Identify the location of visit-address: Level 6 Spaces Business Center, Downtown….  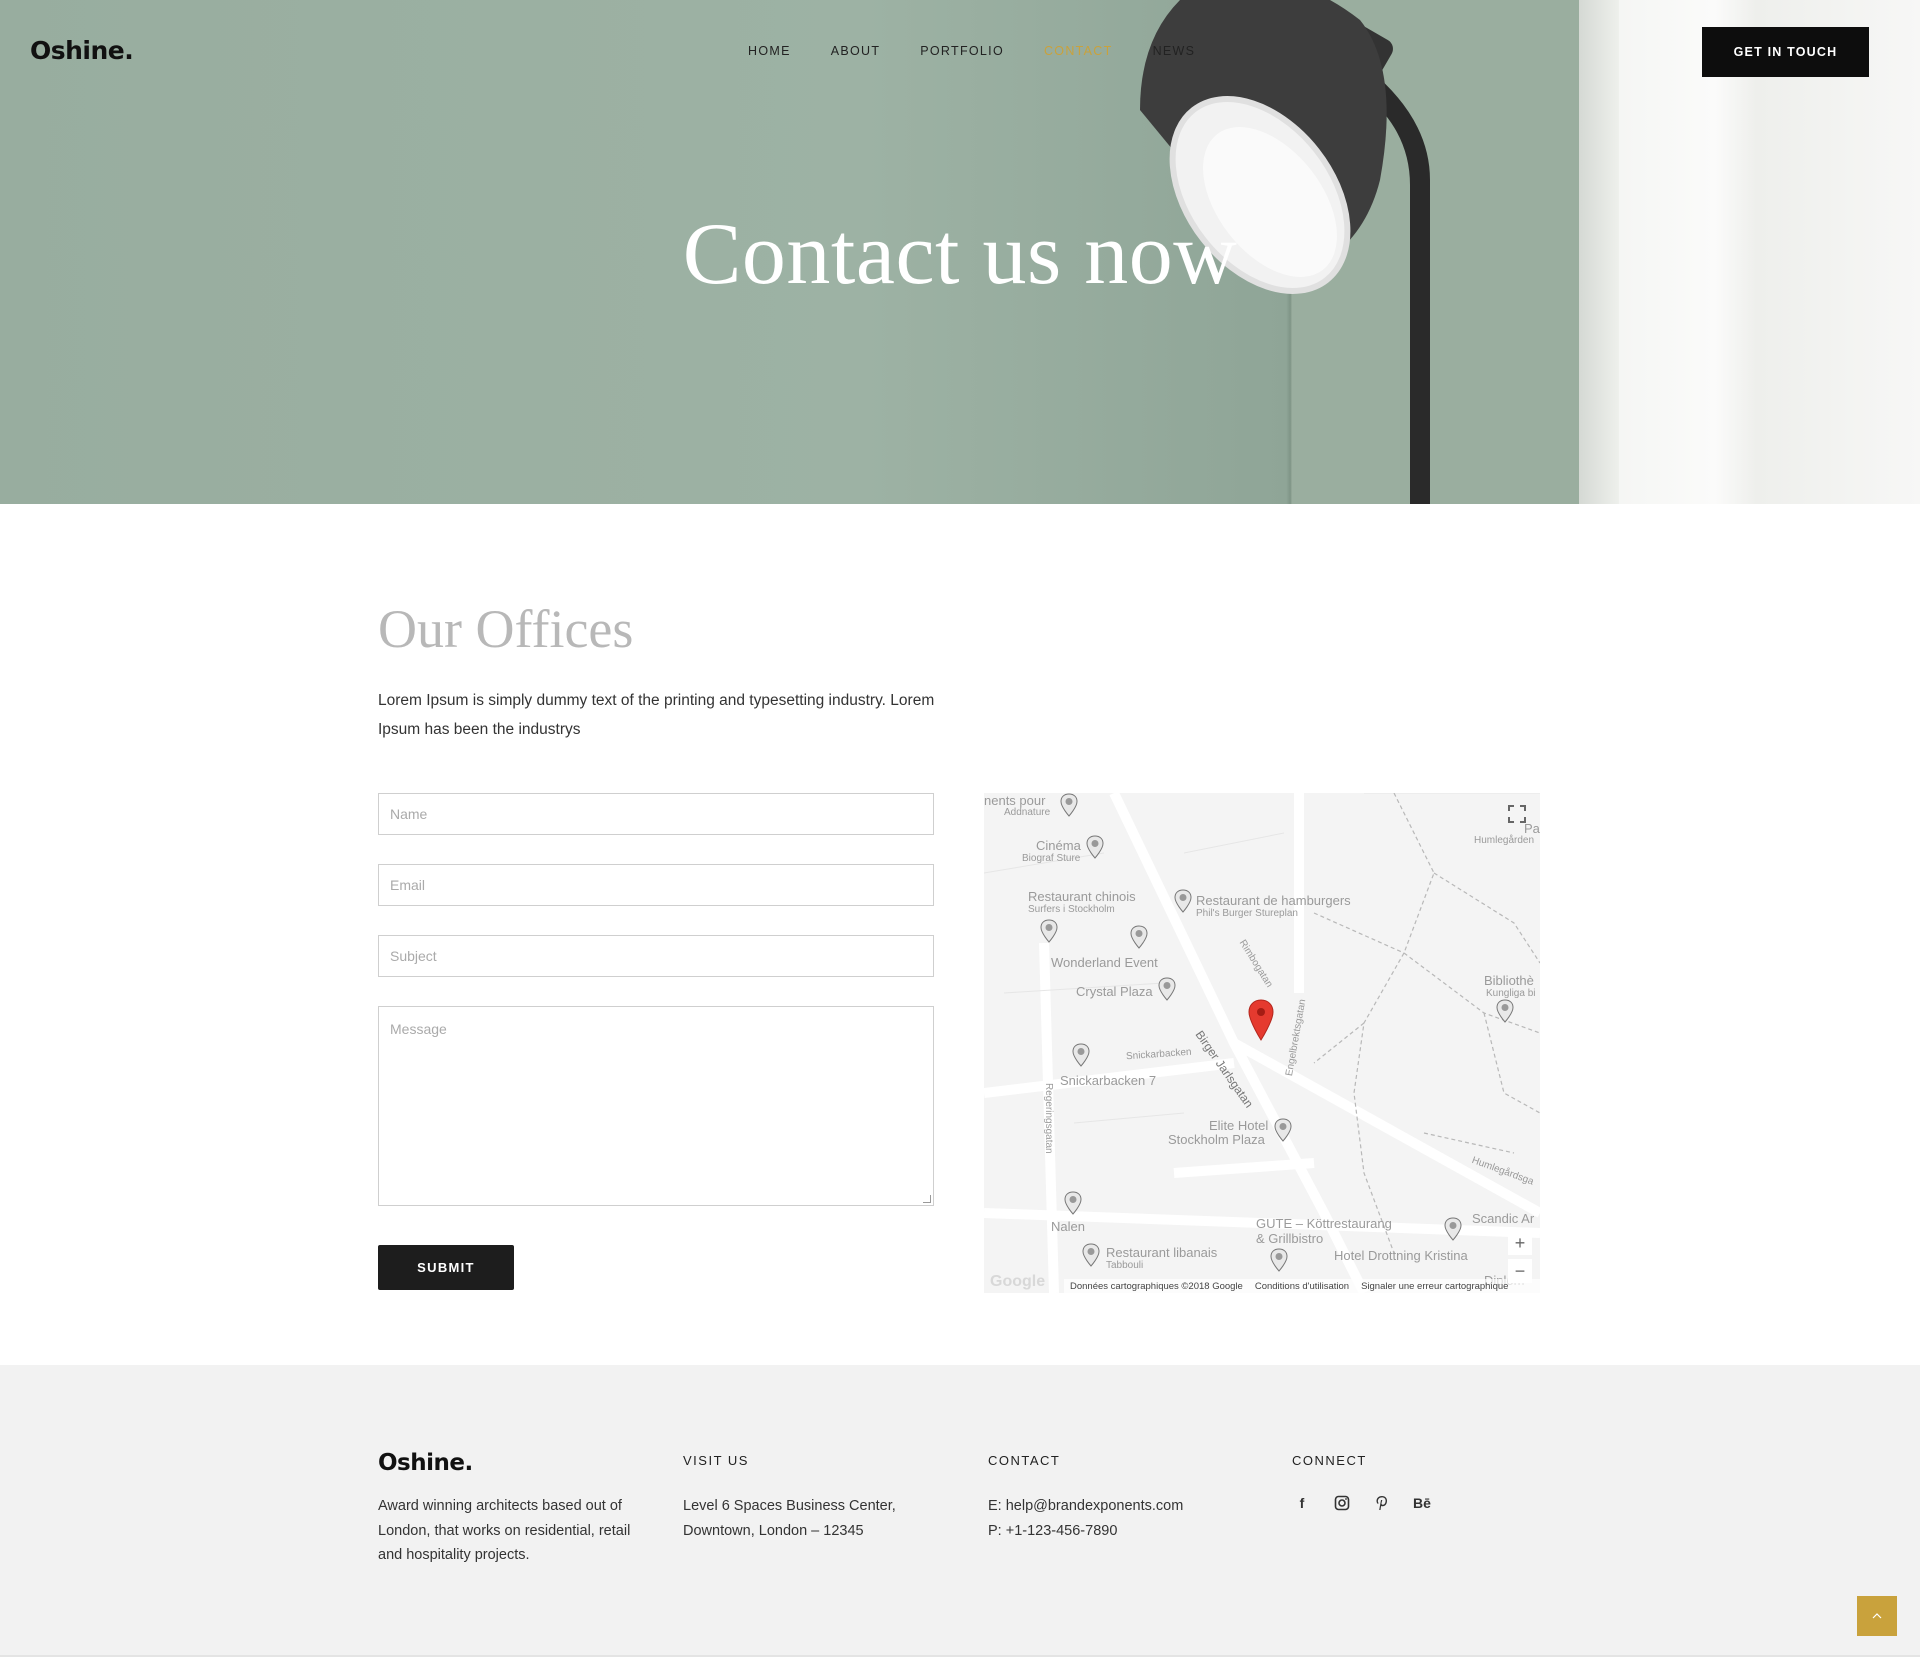
(789, 1518).